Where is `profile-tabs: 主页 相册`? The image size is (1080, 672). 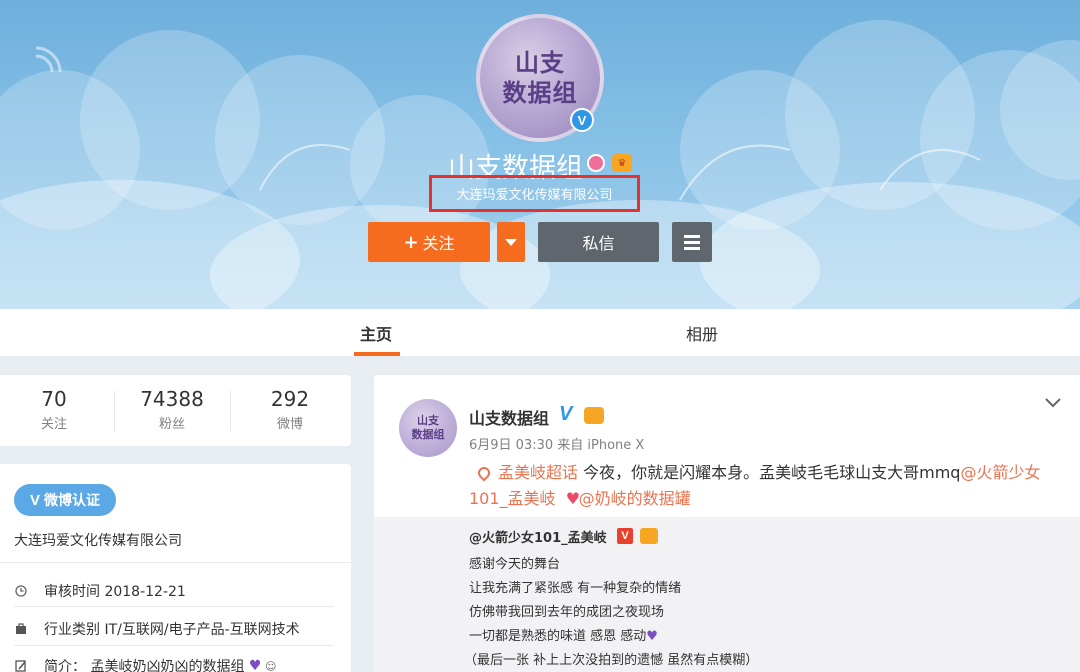 profile-tabs: 主页 相册 is located at coordinates (540, 332).